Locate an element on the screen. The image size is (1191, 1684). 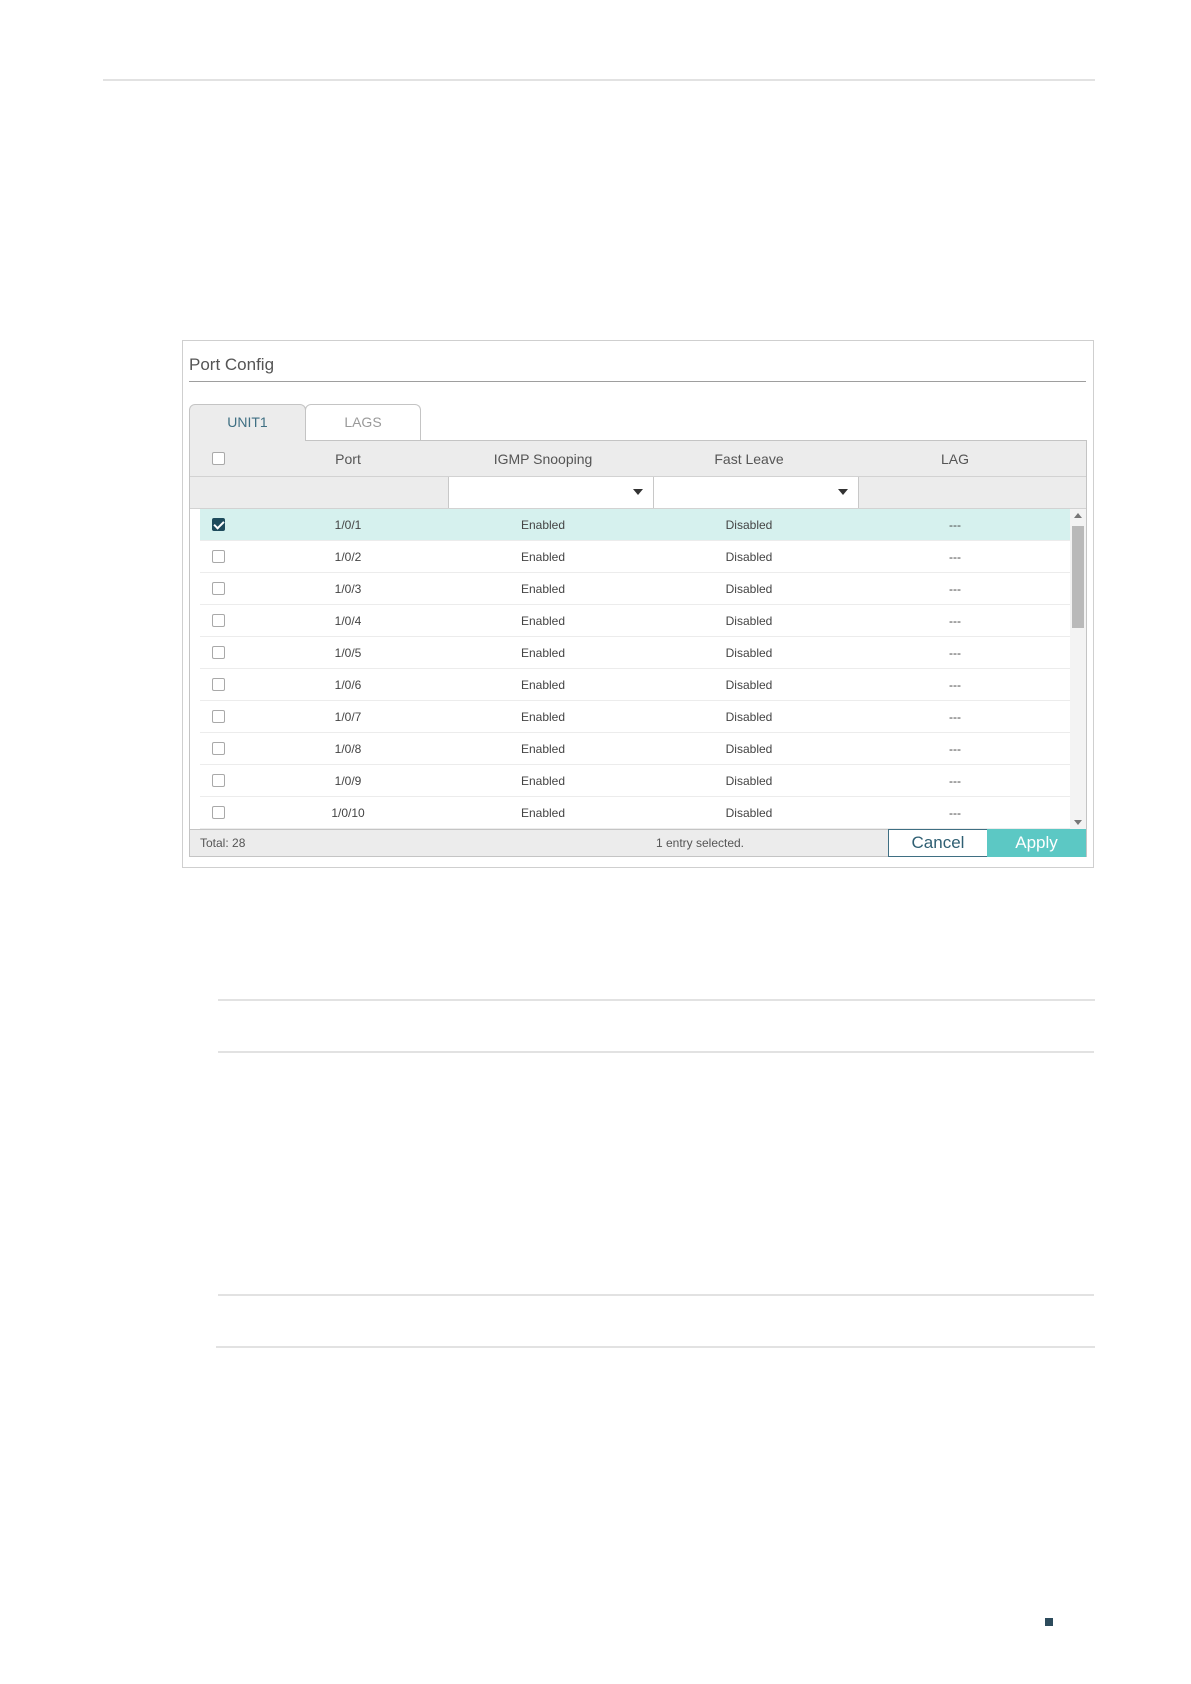
table-row: 1/0/3 Enabled Disabled --- is located at coordinates (635, 589).